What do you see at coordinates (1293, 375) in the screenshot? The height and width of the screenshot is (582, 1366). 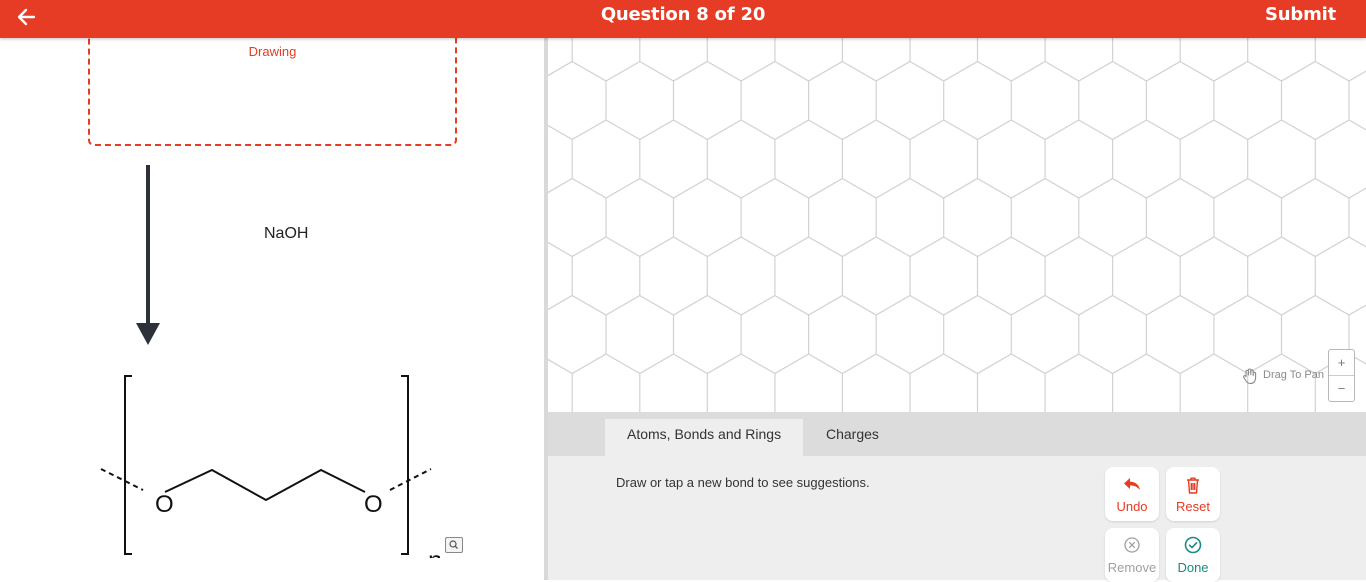 I see `pan-hint-label: Drag To Pan` at bounding box center [1293, 375].